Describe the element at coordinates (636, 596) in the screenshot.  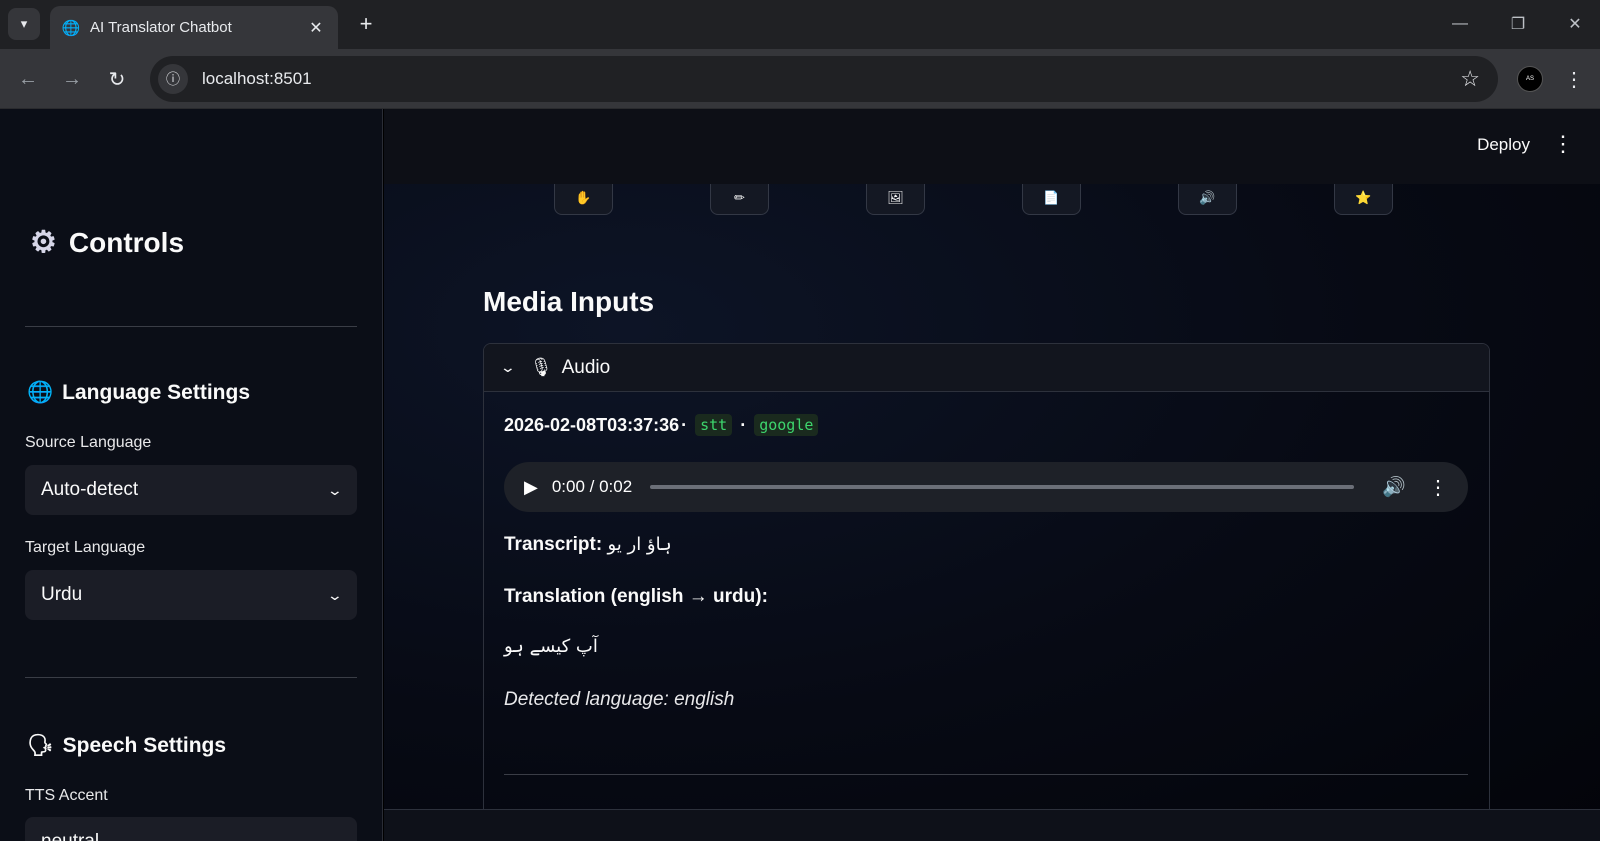
I see `translation-label: Translation (english → urdu):` at that location.